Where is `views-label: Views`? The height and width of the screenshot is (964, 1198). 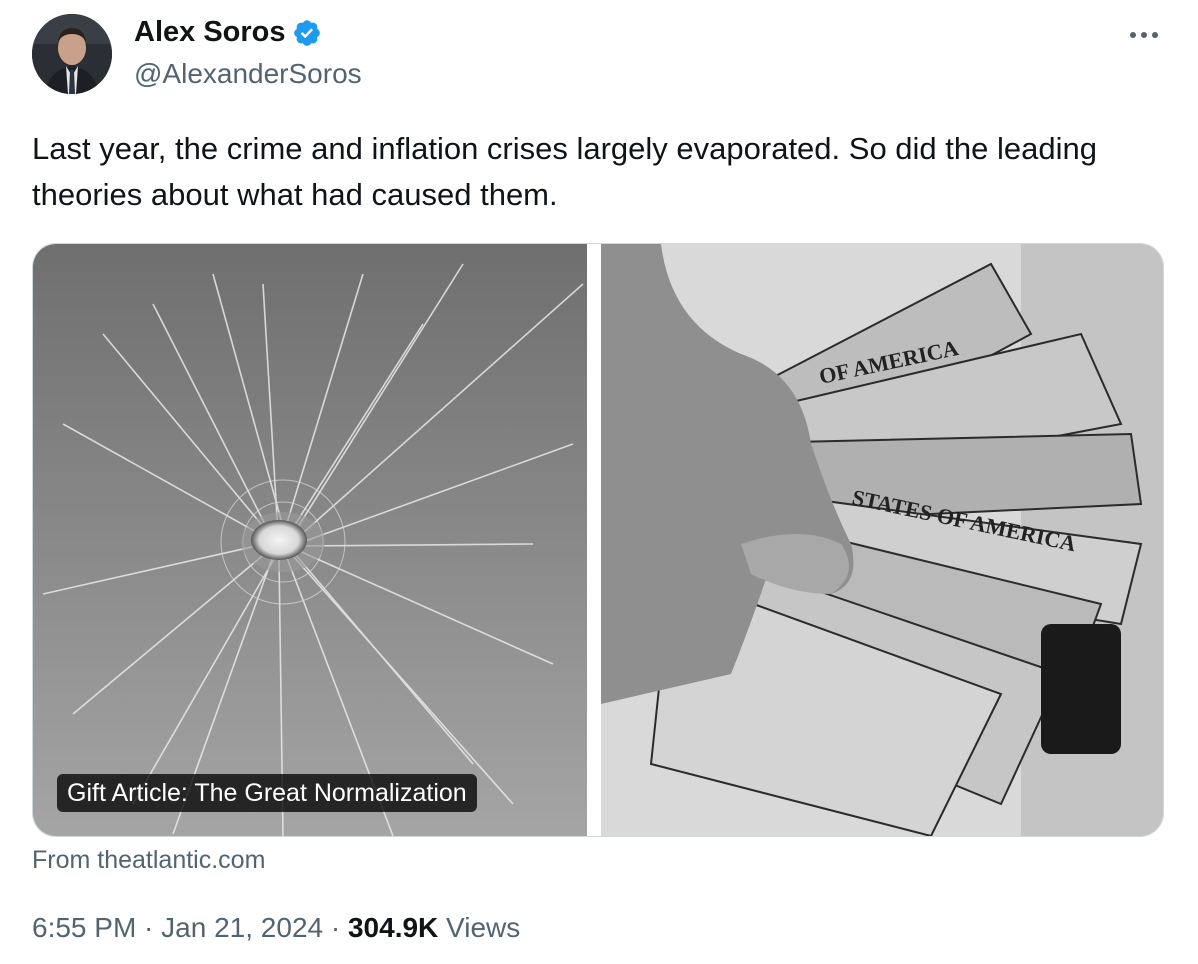
views-label: Views is located at coordinates (479, 927).